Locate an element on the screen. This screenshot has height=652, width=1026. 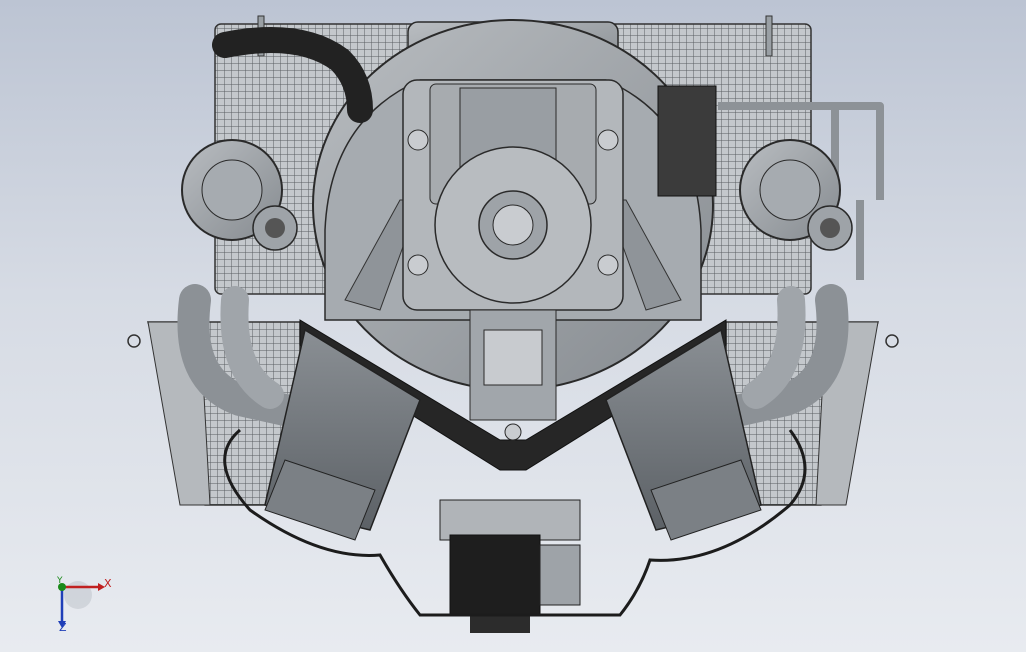
triad-z-label: Z is located at coordinates (63, 627).